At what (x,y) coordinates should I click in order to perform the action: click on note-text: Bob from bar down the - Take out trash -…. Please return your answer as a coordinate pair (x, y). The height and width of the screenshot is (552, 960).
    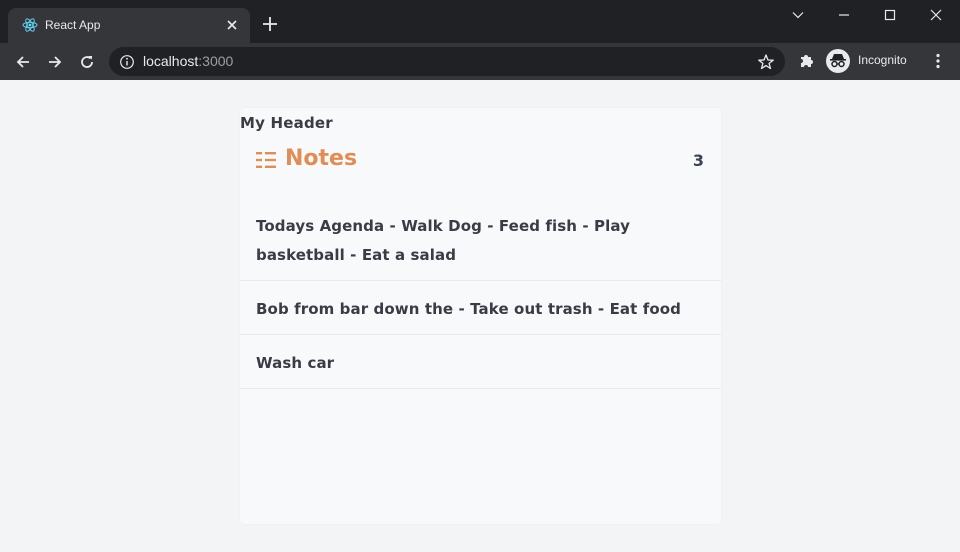
    Looking at the image, I should click on (469, 309).